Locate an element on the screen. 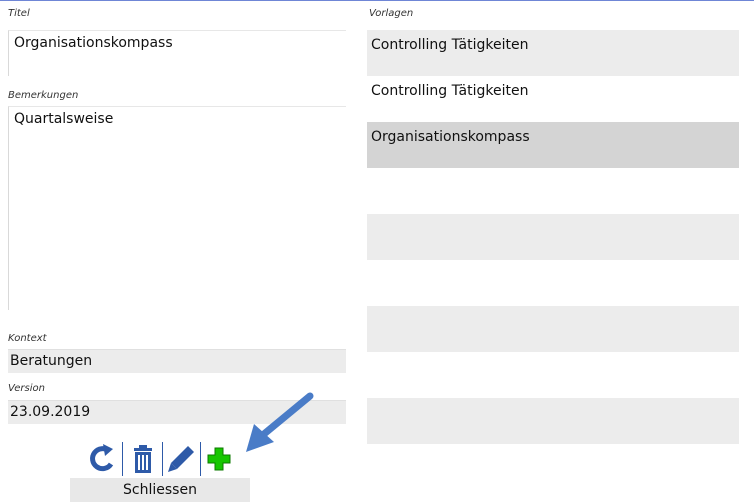 This screenshot has height=502, width=754. version-label: Version is located at coordinates (26, 388).